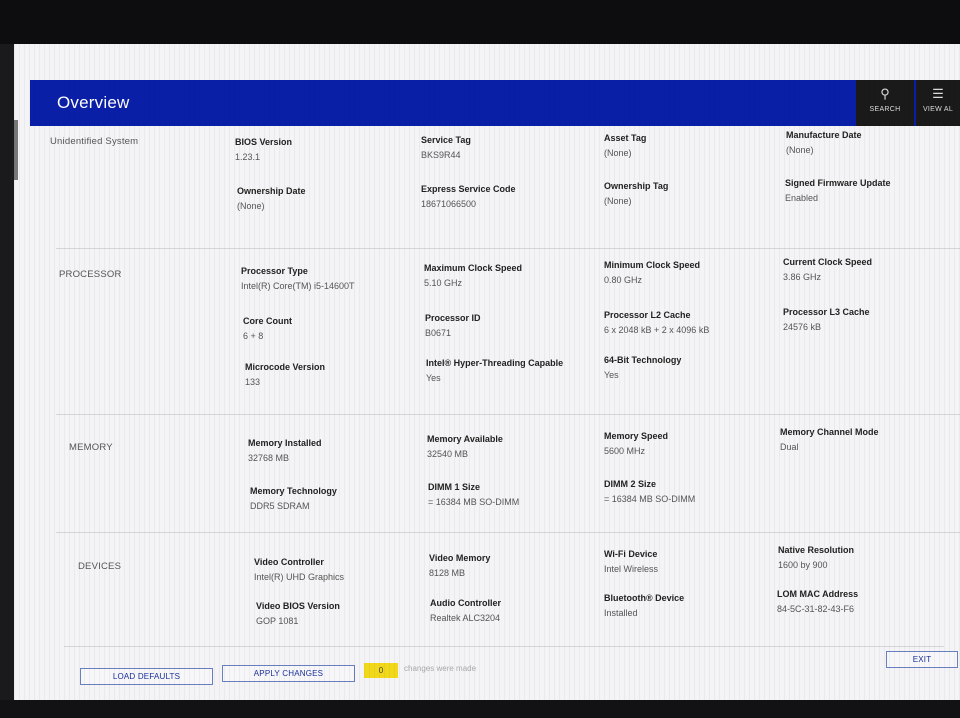 This screenshot has height=718, width=960. What do you see at coordinates (299, 569) in the screenshot?
I see `info-video-controller: Video Controller Intel(R) UHD Graphics` at bounding box center [299, 569].